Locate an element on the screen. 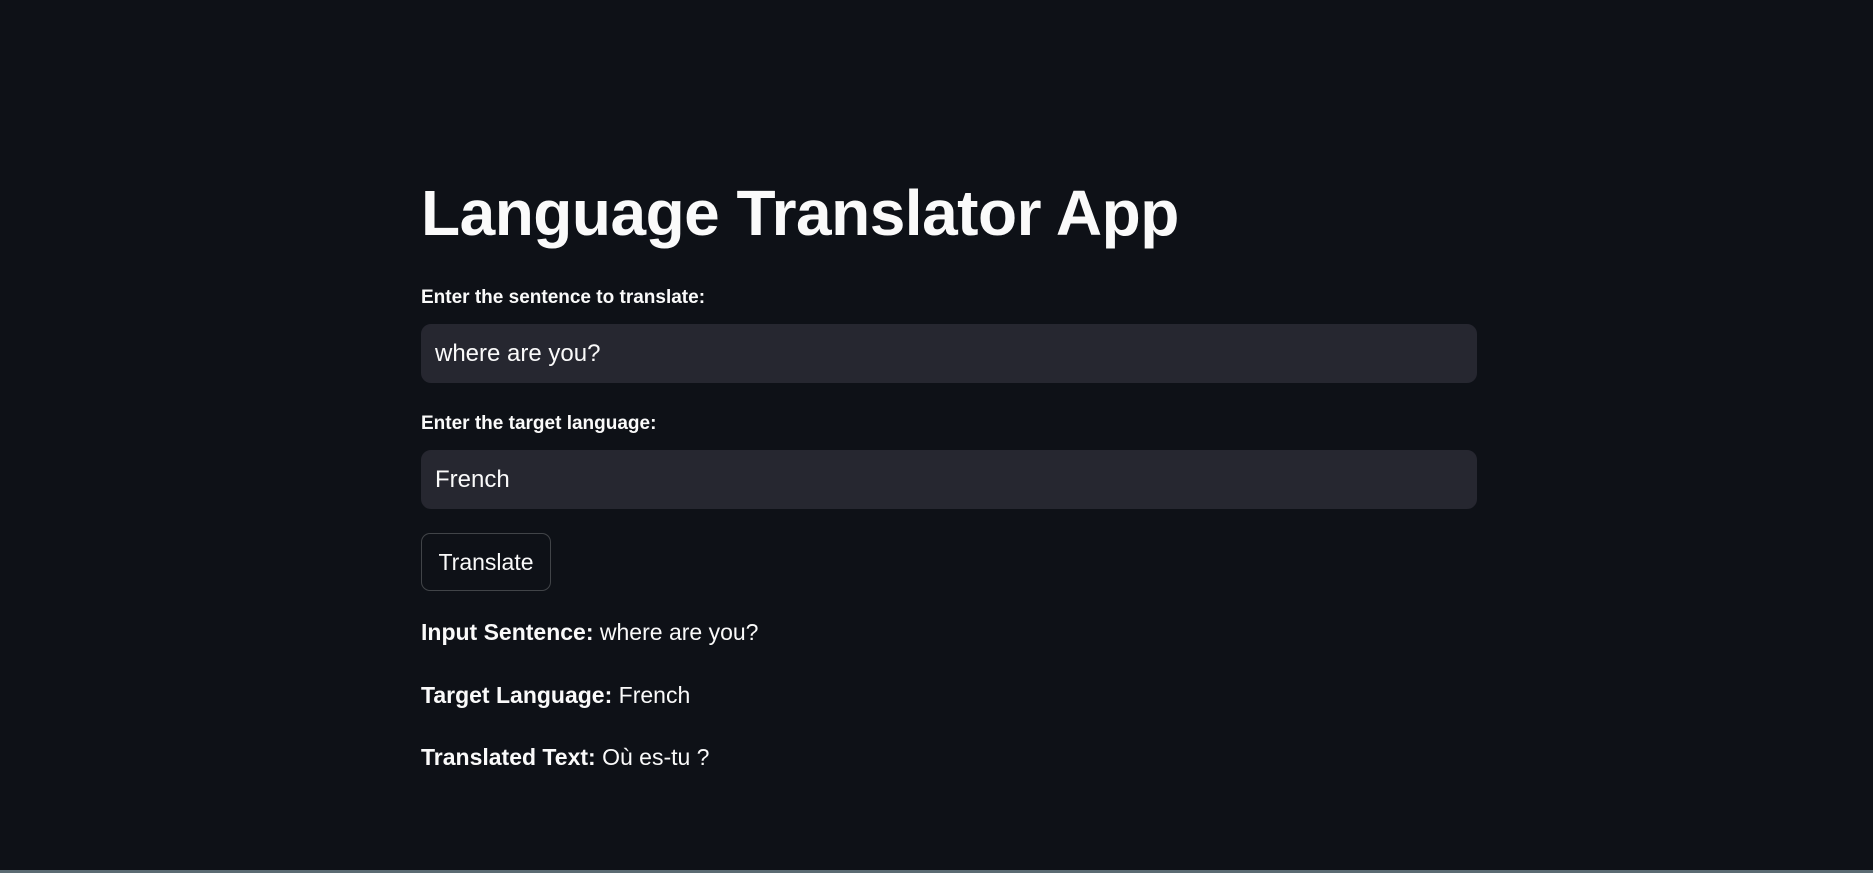 The image size is (1873, 873). translate-button: Translate is located at coordinates (486, 562).